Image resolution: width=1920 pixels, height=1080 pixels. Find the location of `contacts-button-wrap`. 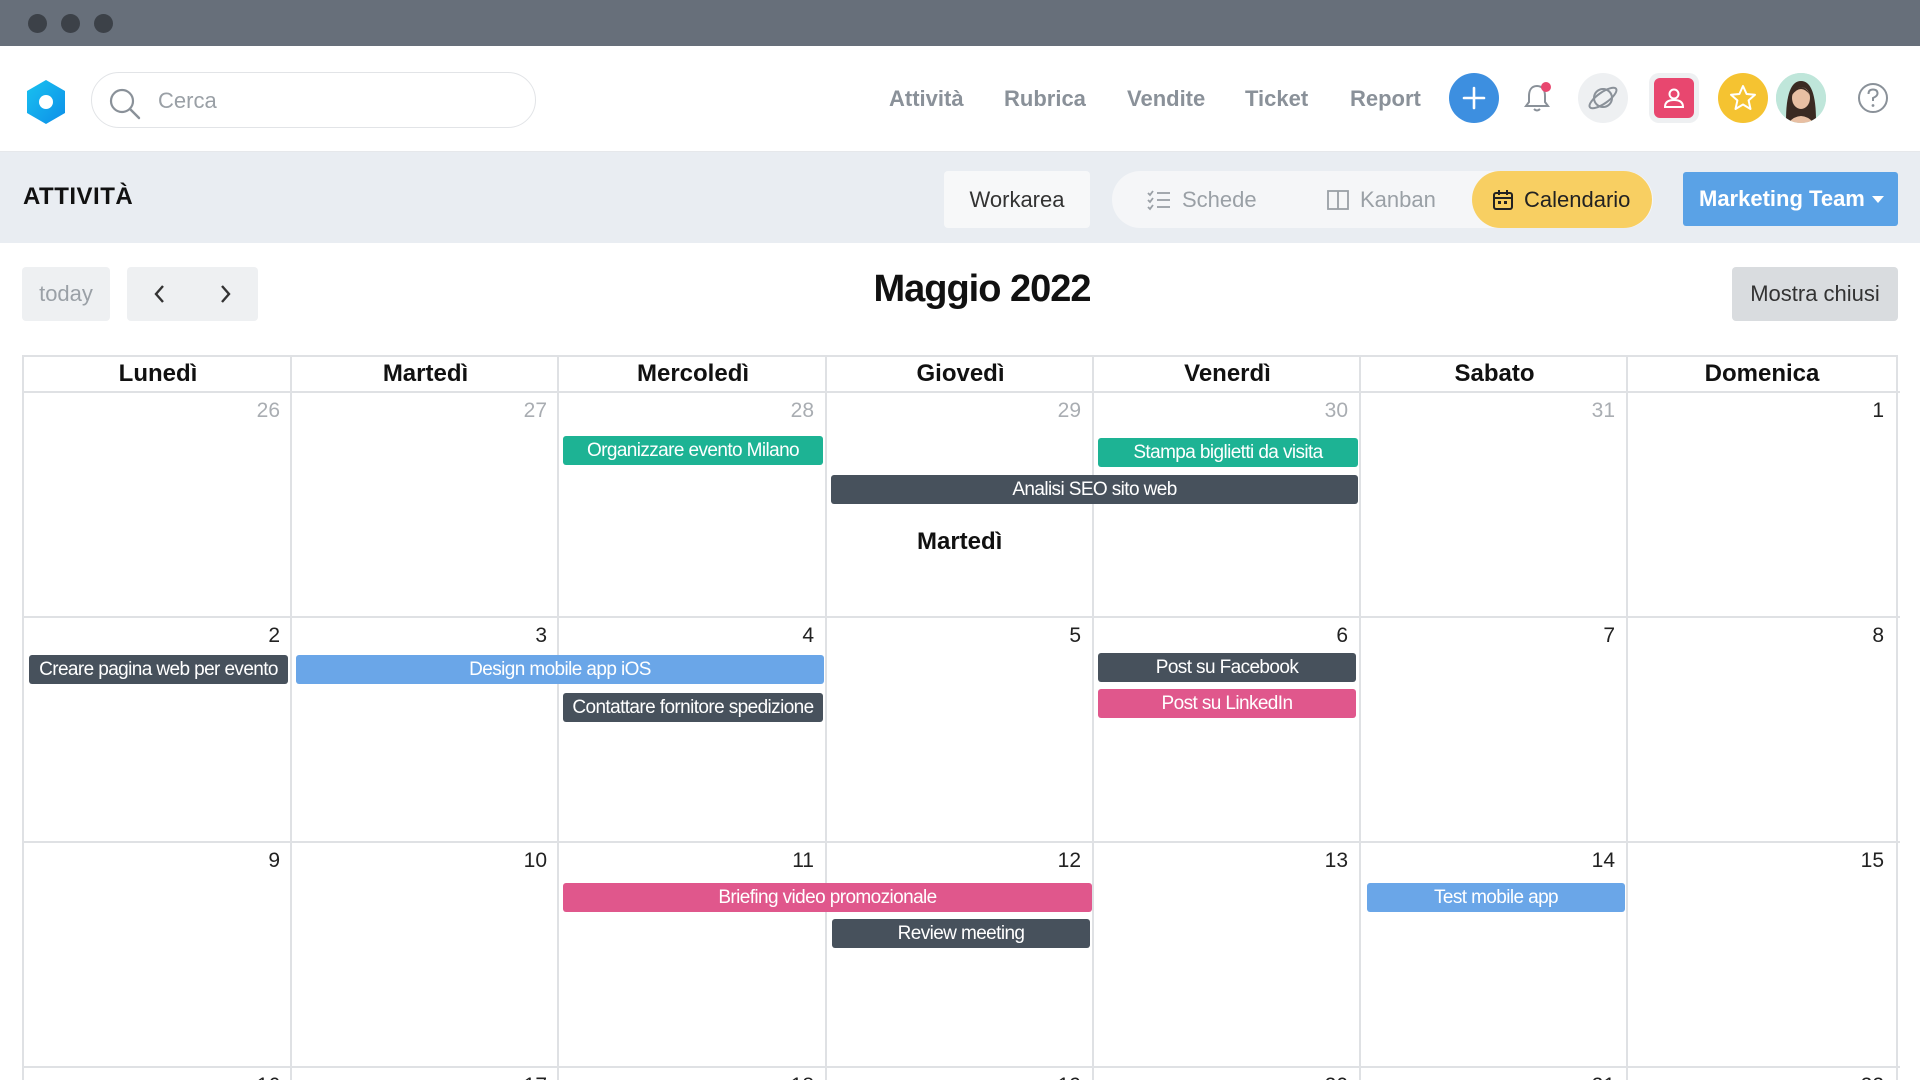

contacts-button-wrap is located at coordinates (1674, 98).